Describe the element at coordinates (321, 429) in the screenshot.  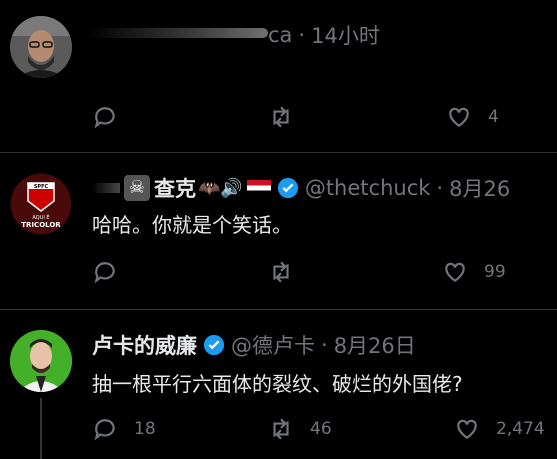
I see `retweet-count: 46` at that location.